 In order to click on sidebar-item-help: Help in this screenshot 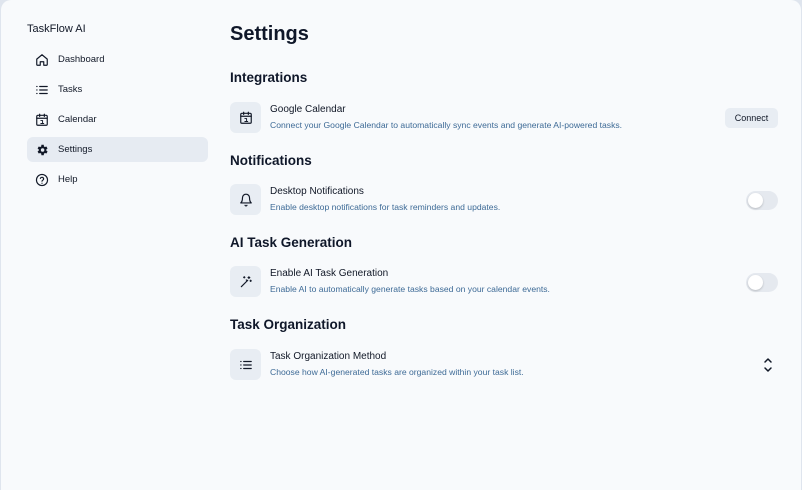, I will do `click(117, 179)`.